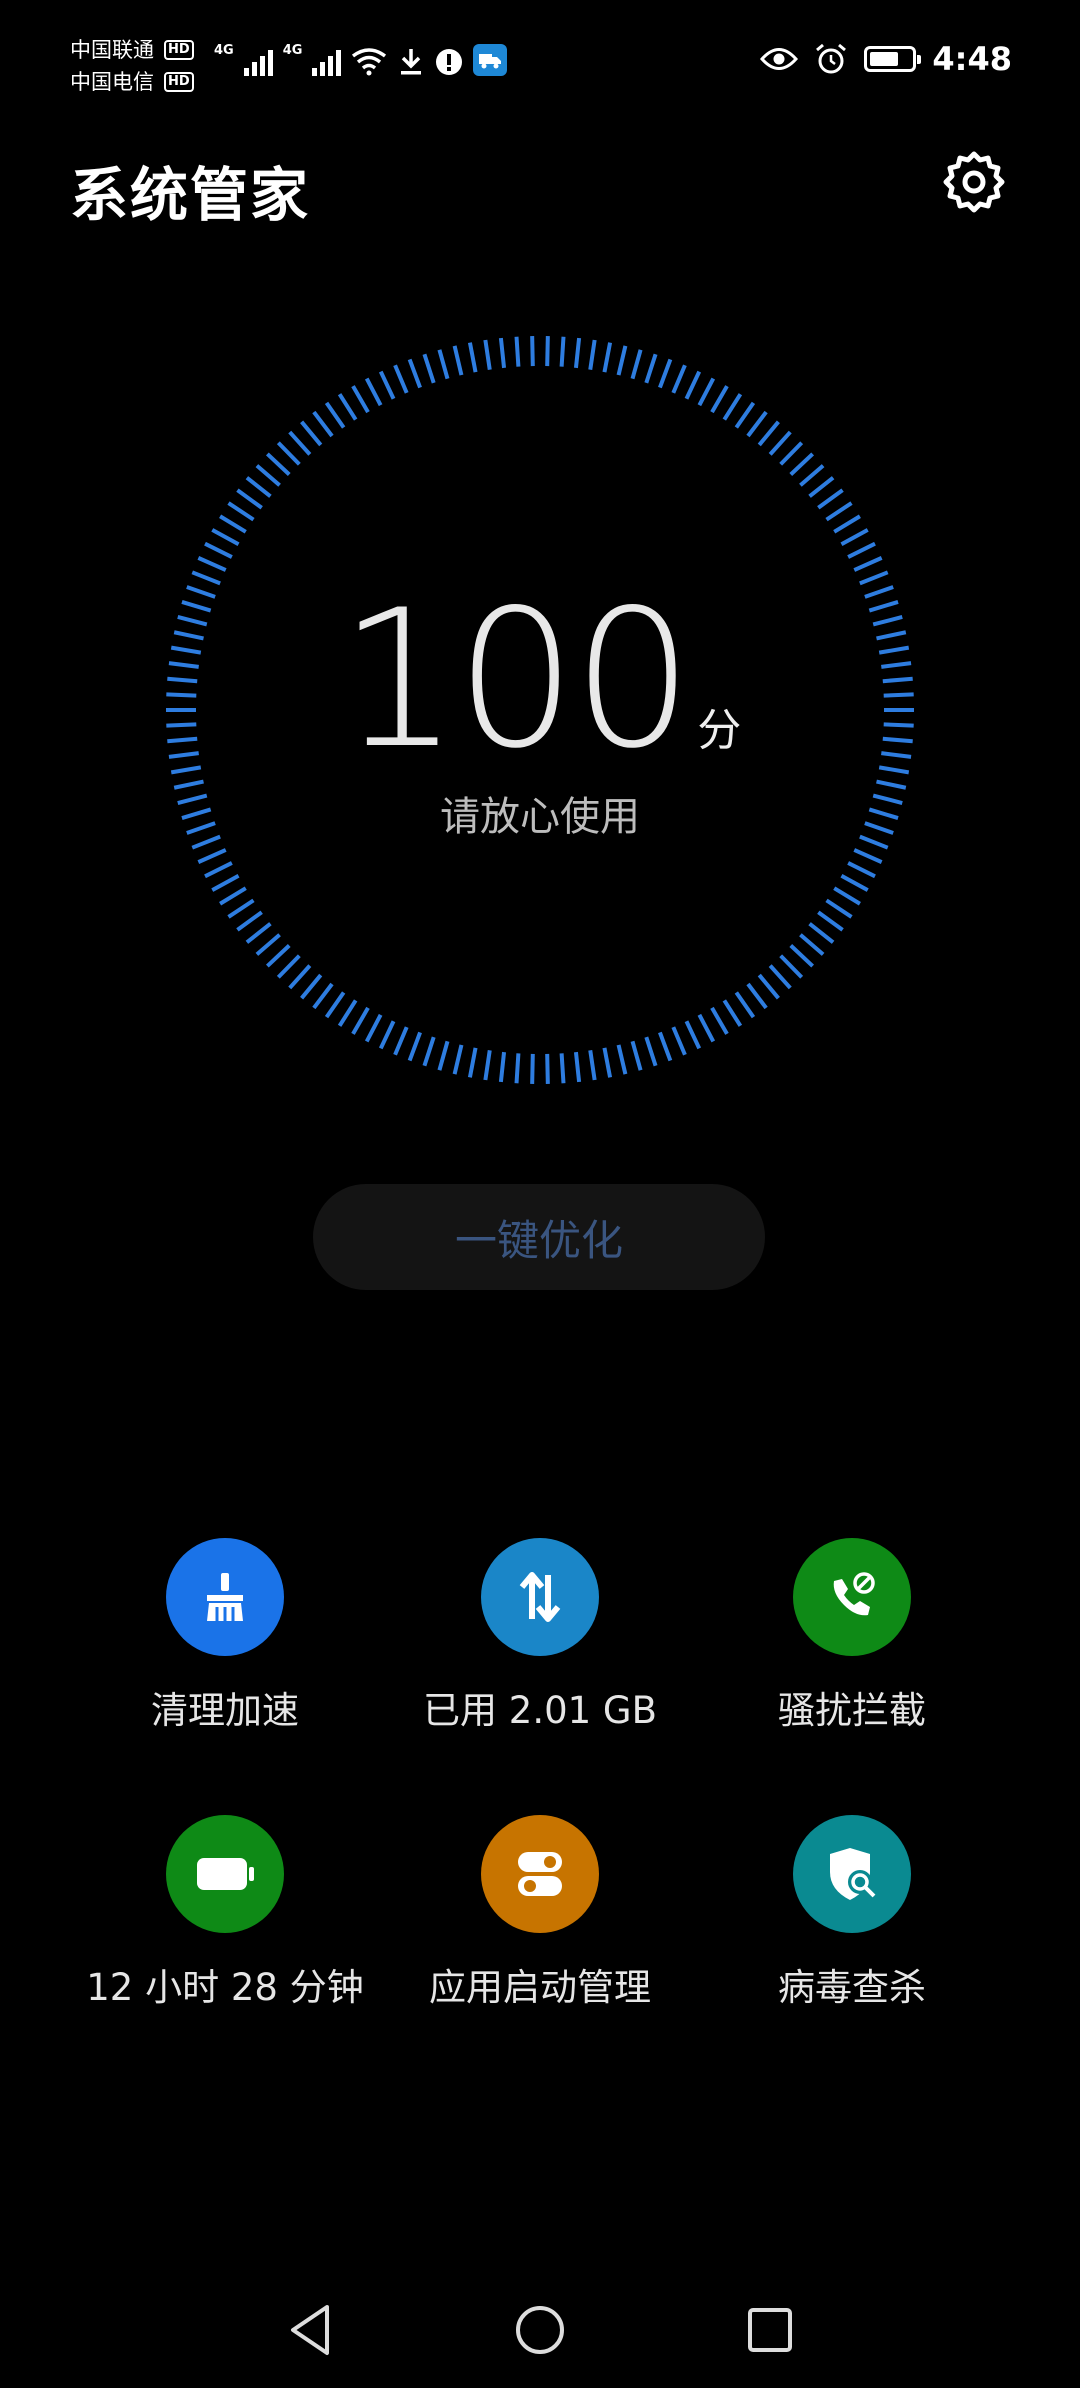  I want to click on one-click-optimize-button: 一键优化, so click(539, 1237).